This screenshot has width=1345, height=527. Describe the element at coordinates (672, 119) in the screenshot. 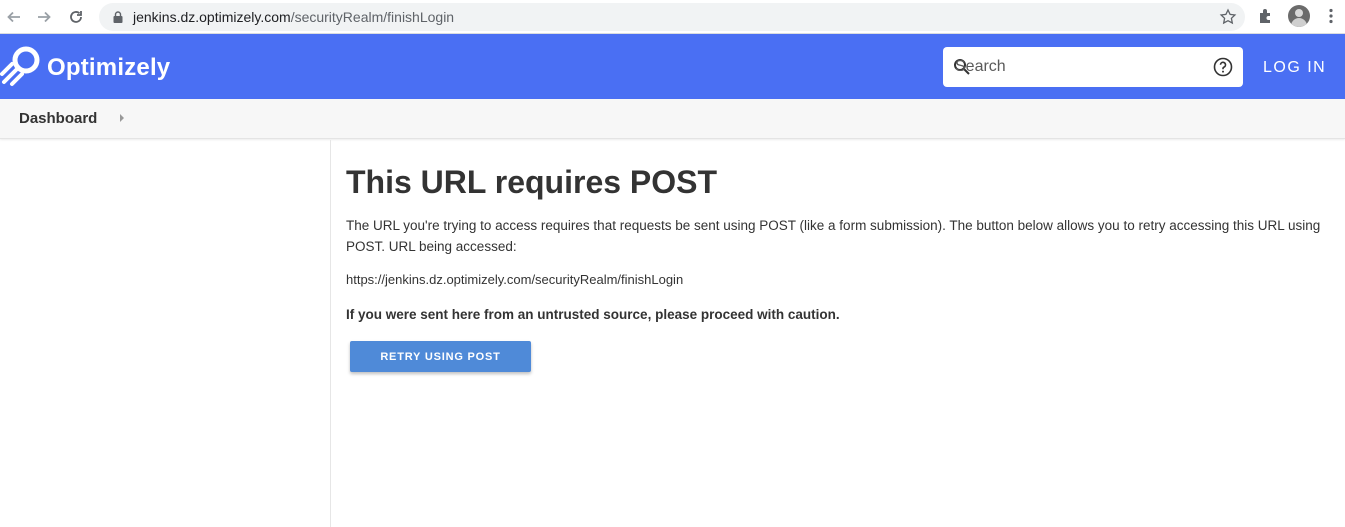

I see `breadcrumb: Dashboard` at that location.